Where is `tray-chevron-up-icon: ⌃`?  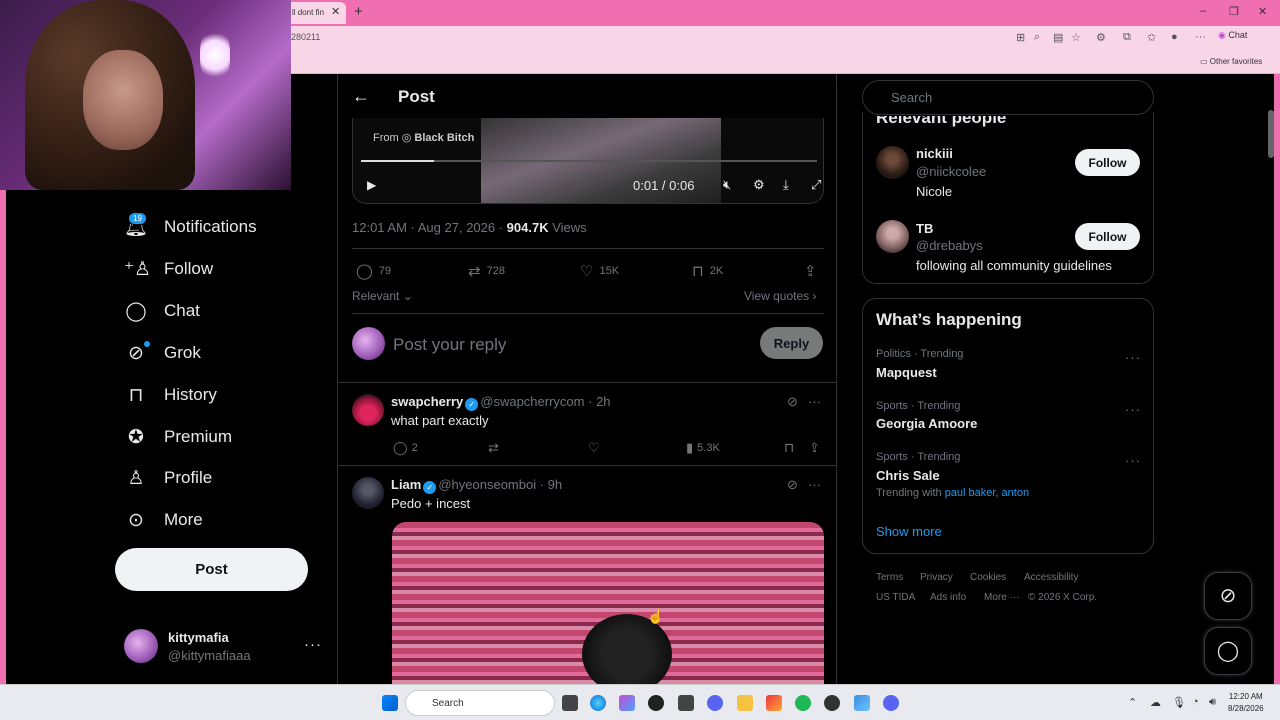 tray-chevron-up-icon: ⌃ is located at coordinates (1132, 702).